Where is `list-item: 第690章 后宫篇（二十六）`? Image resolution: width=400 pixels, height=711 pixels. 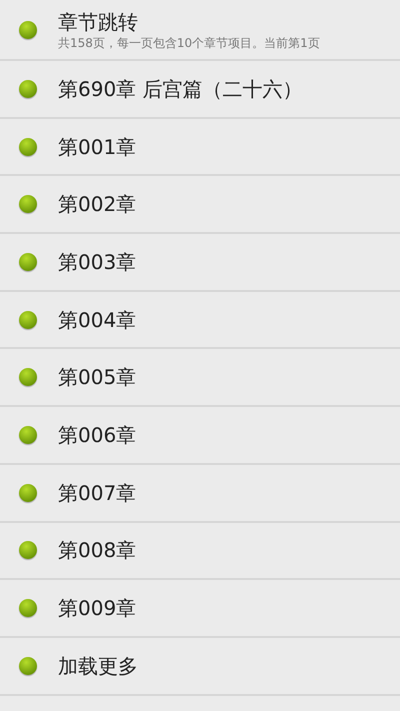
list-item: 第690章 后宫篇（二十六） is located at coordinates (200, 90).